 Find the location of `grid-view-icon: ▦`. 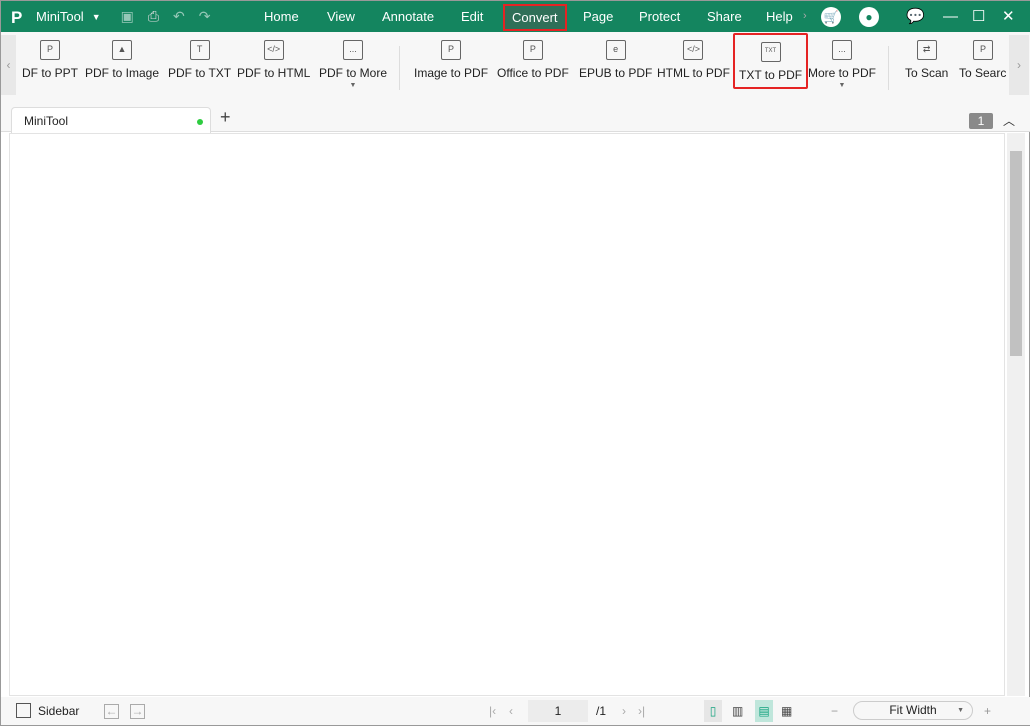

grid-view-icon: ▦ is located at coordinates (786, 711).